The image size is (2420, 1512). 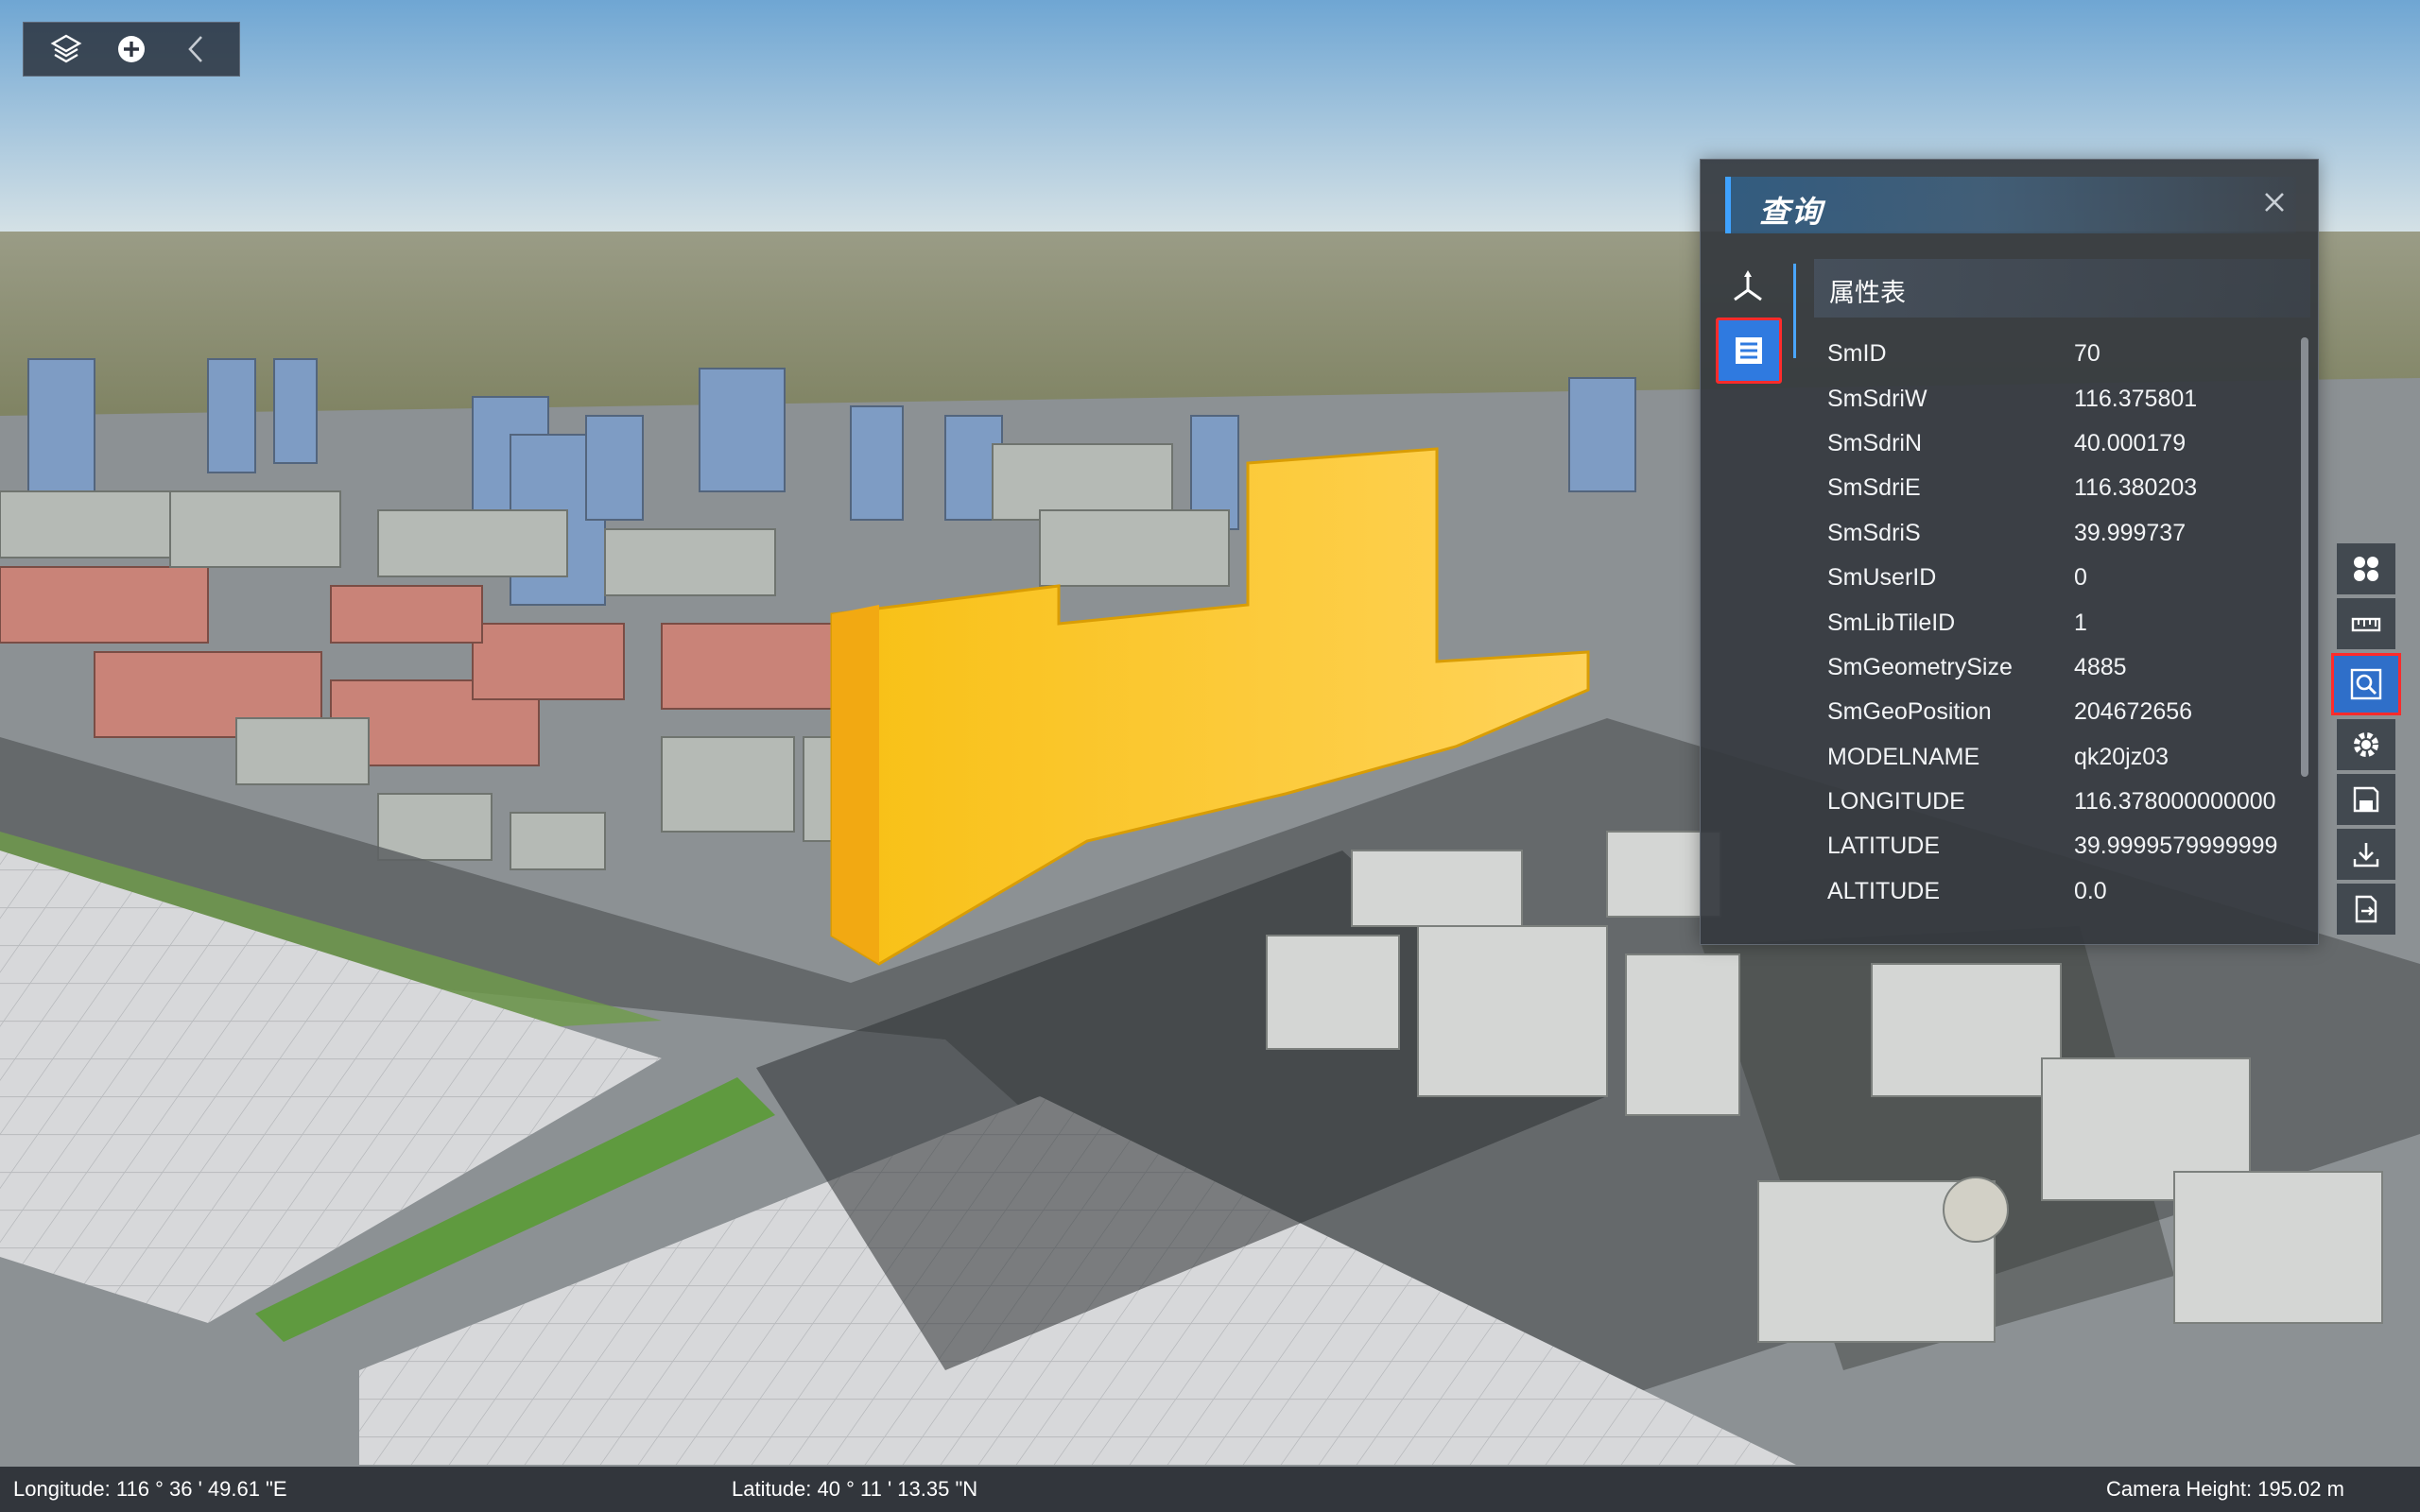 I want to click on camera-height-readout: Camera Height: 195.02 m, so click(x=2225, y=1489).